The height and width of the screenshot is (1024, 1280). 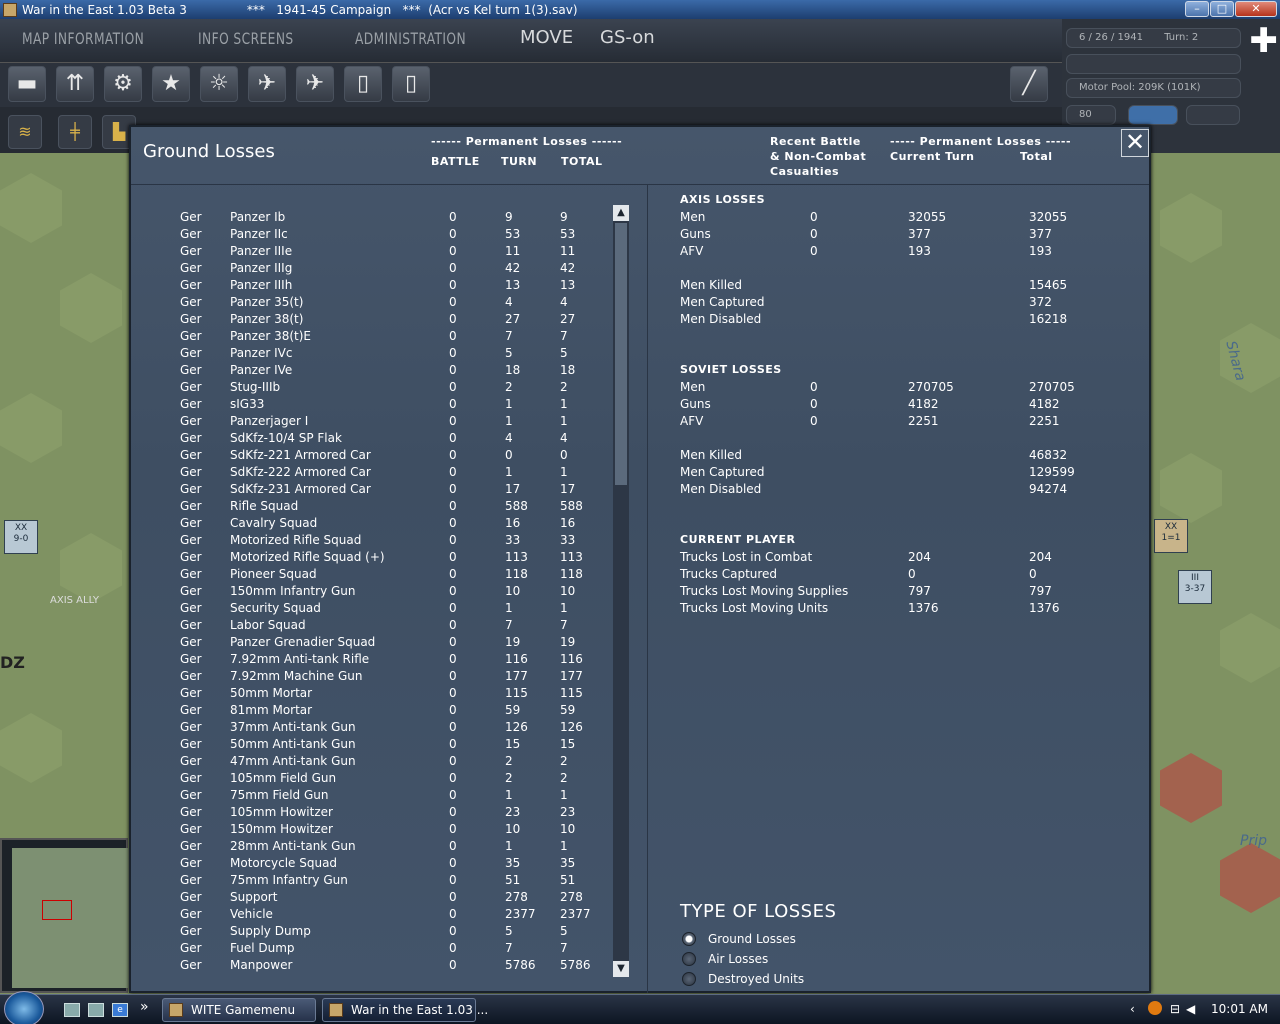 What do you see at coordinates (27, 84) in the screenshot?
I see `tank-icon: ▬` at bounding box center [27, 84].